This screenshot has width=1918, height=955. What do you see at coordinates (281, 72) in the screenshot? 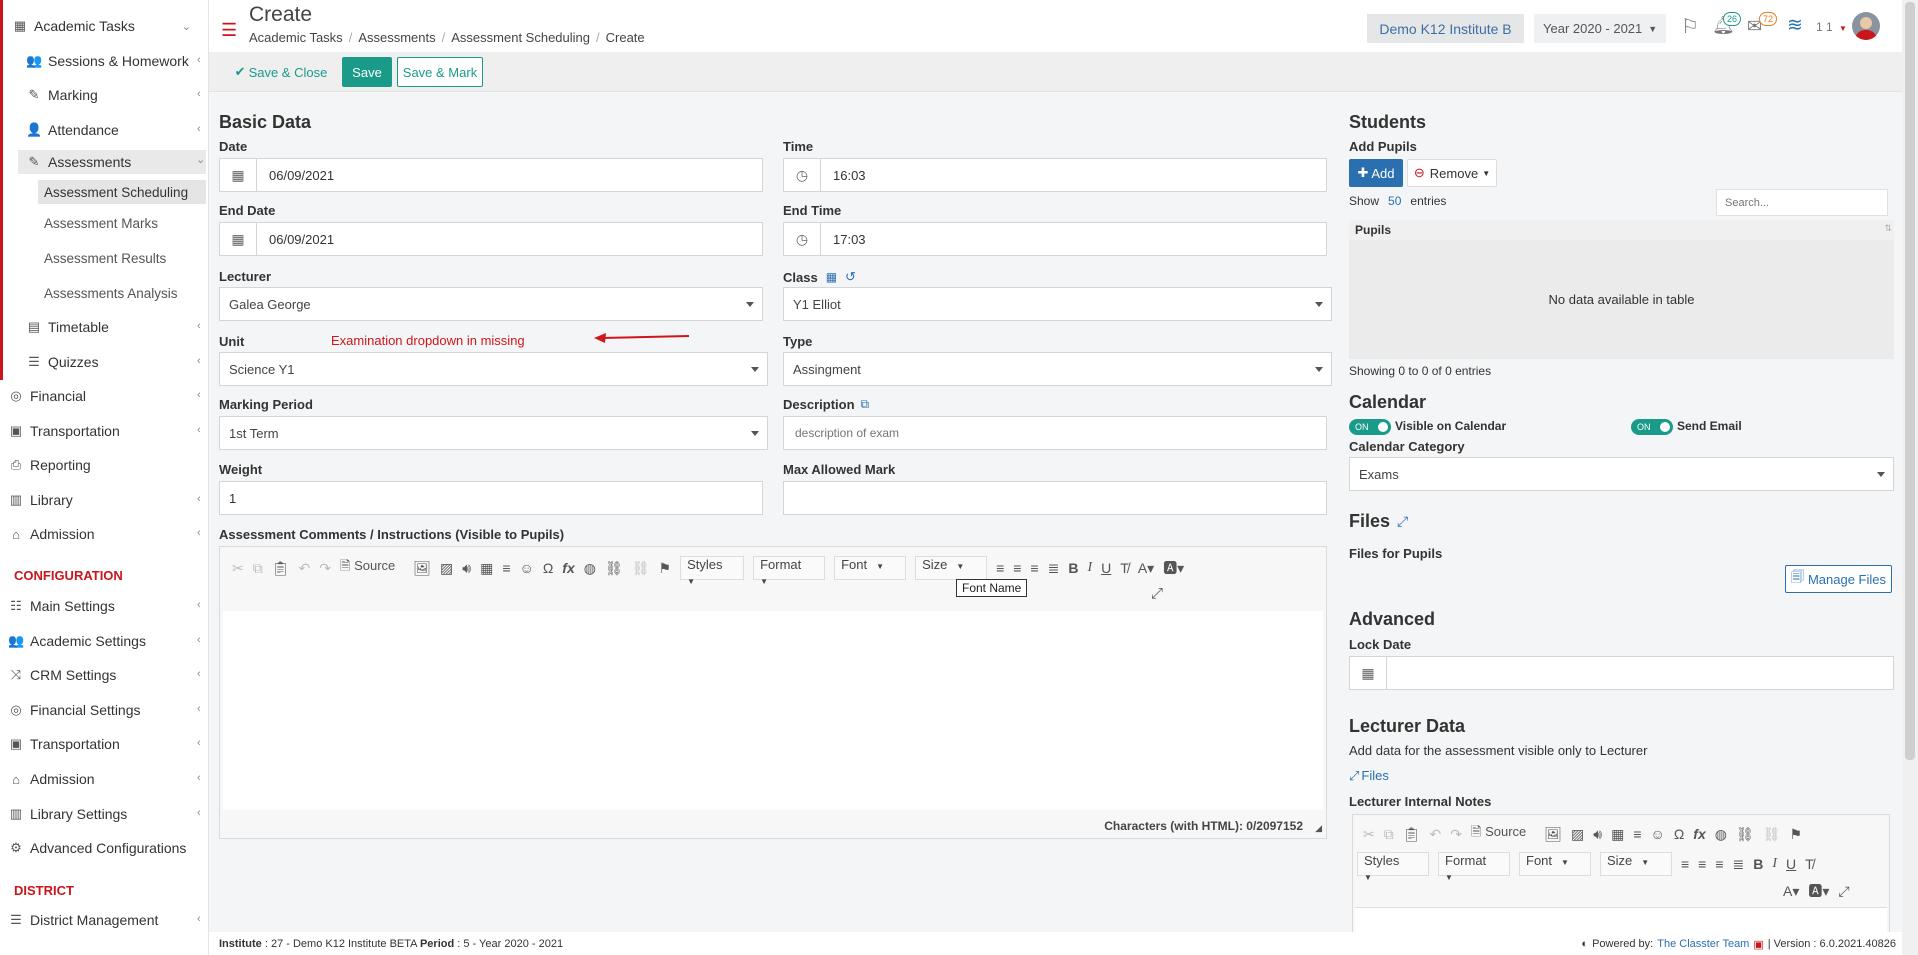
I see `save-close-button: ✔ Save & Close` at bounding box center [281, 72].